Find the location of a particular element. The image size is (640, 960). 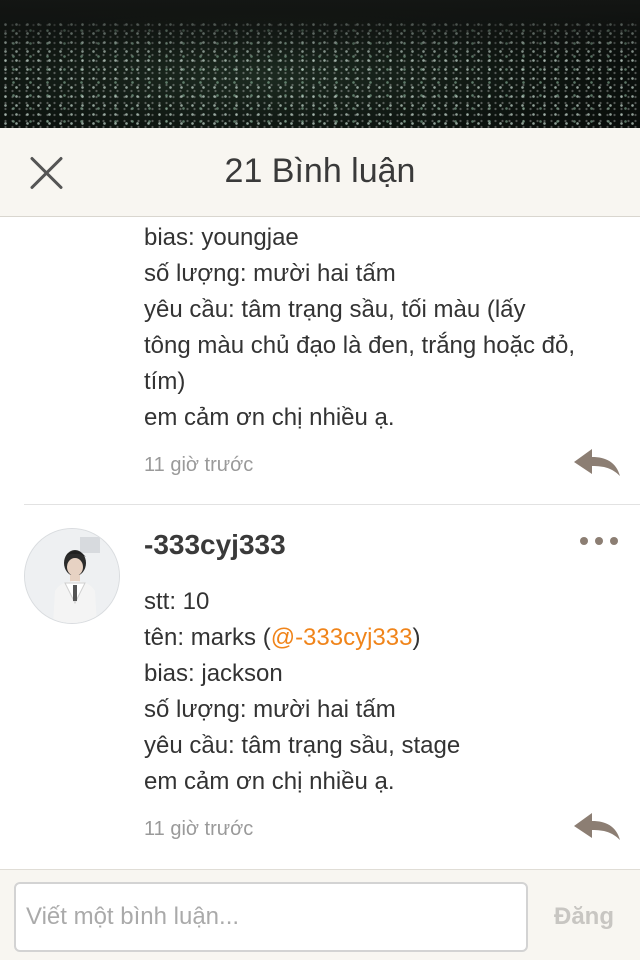

comment-line: bias: jackson is located at coordinates (213, 673).